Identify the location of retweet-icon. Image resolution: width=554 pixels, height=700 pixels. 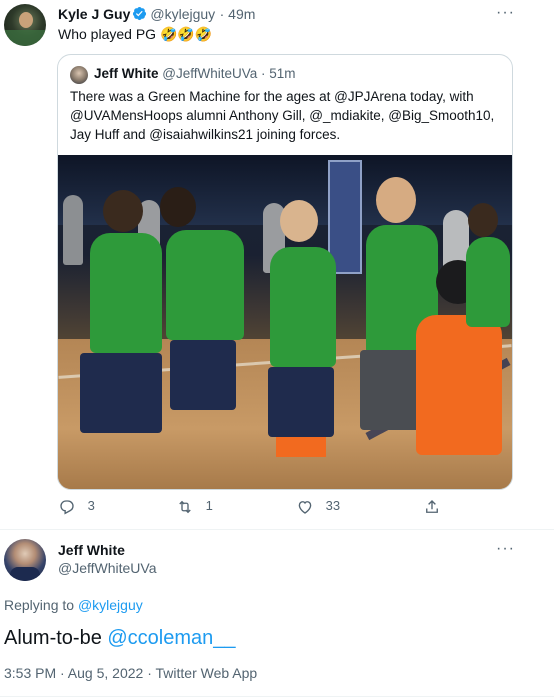
(185, 507).